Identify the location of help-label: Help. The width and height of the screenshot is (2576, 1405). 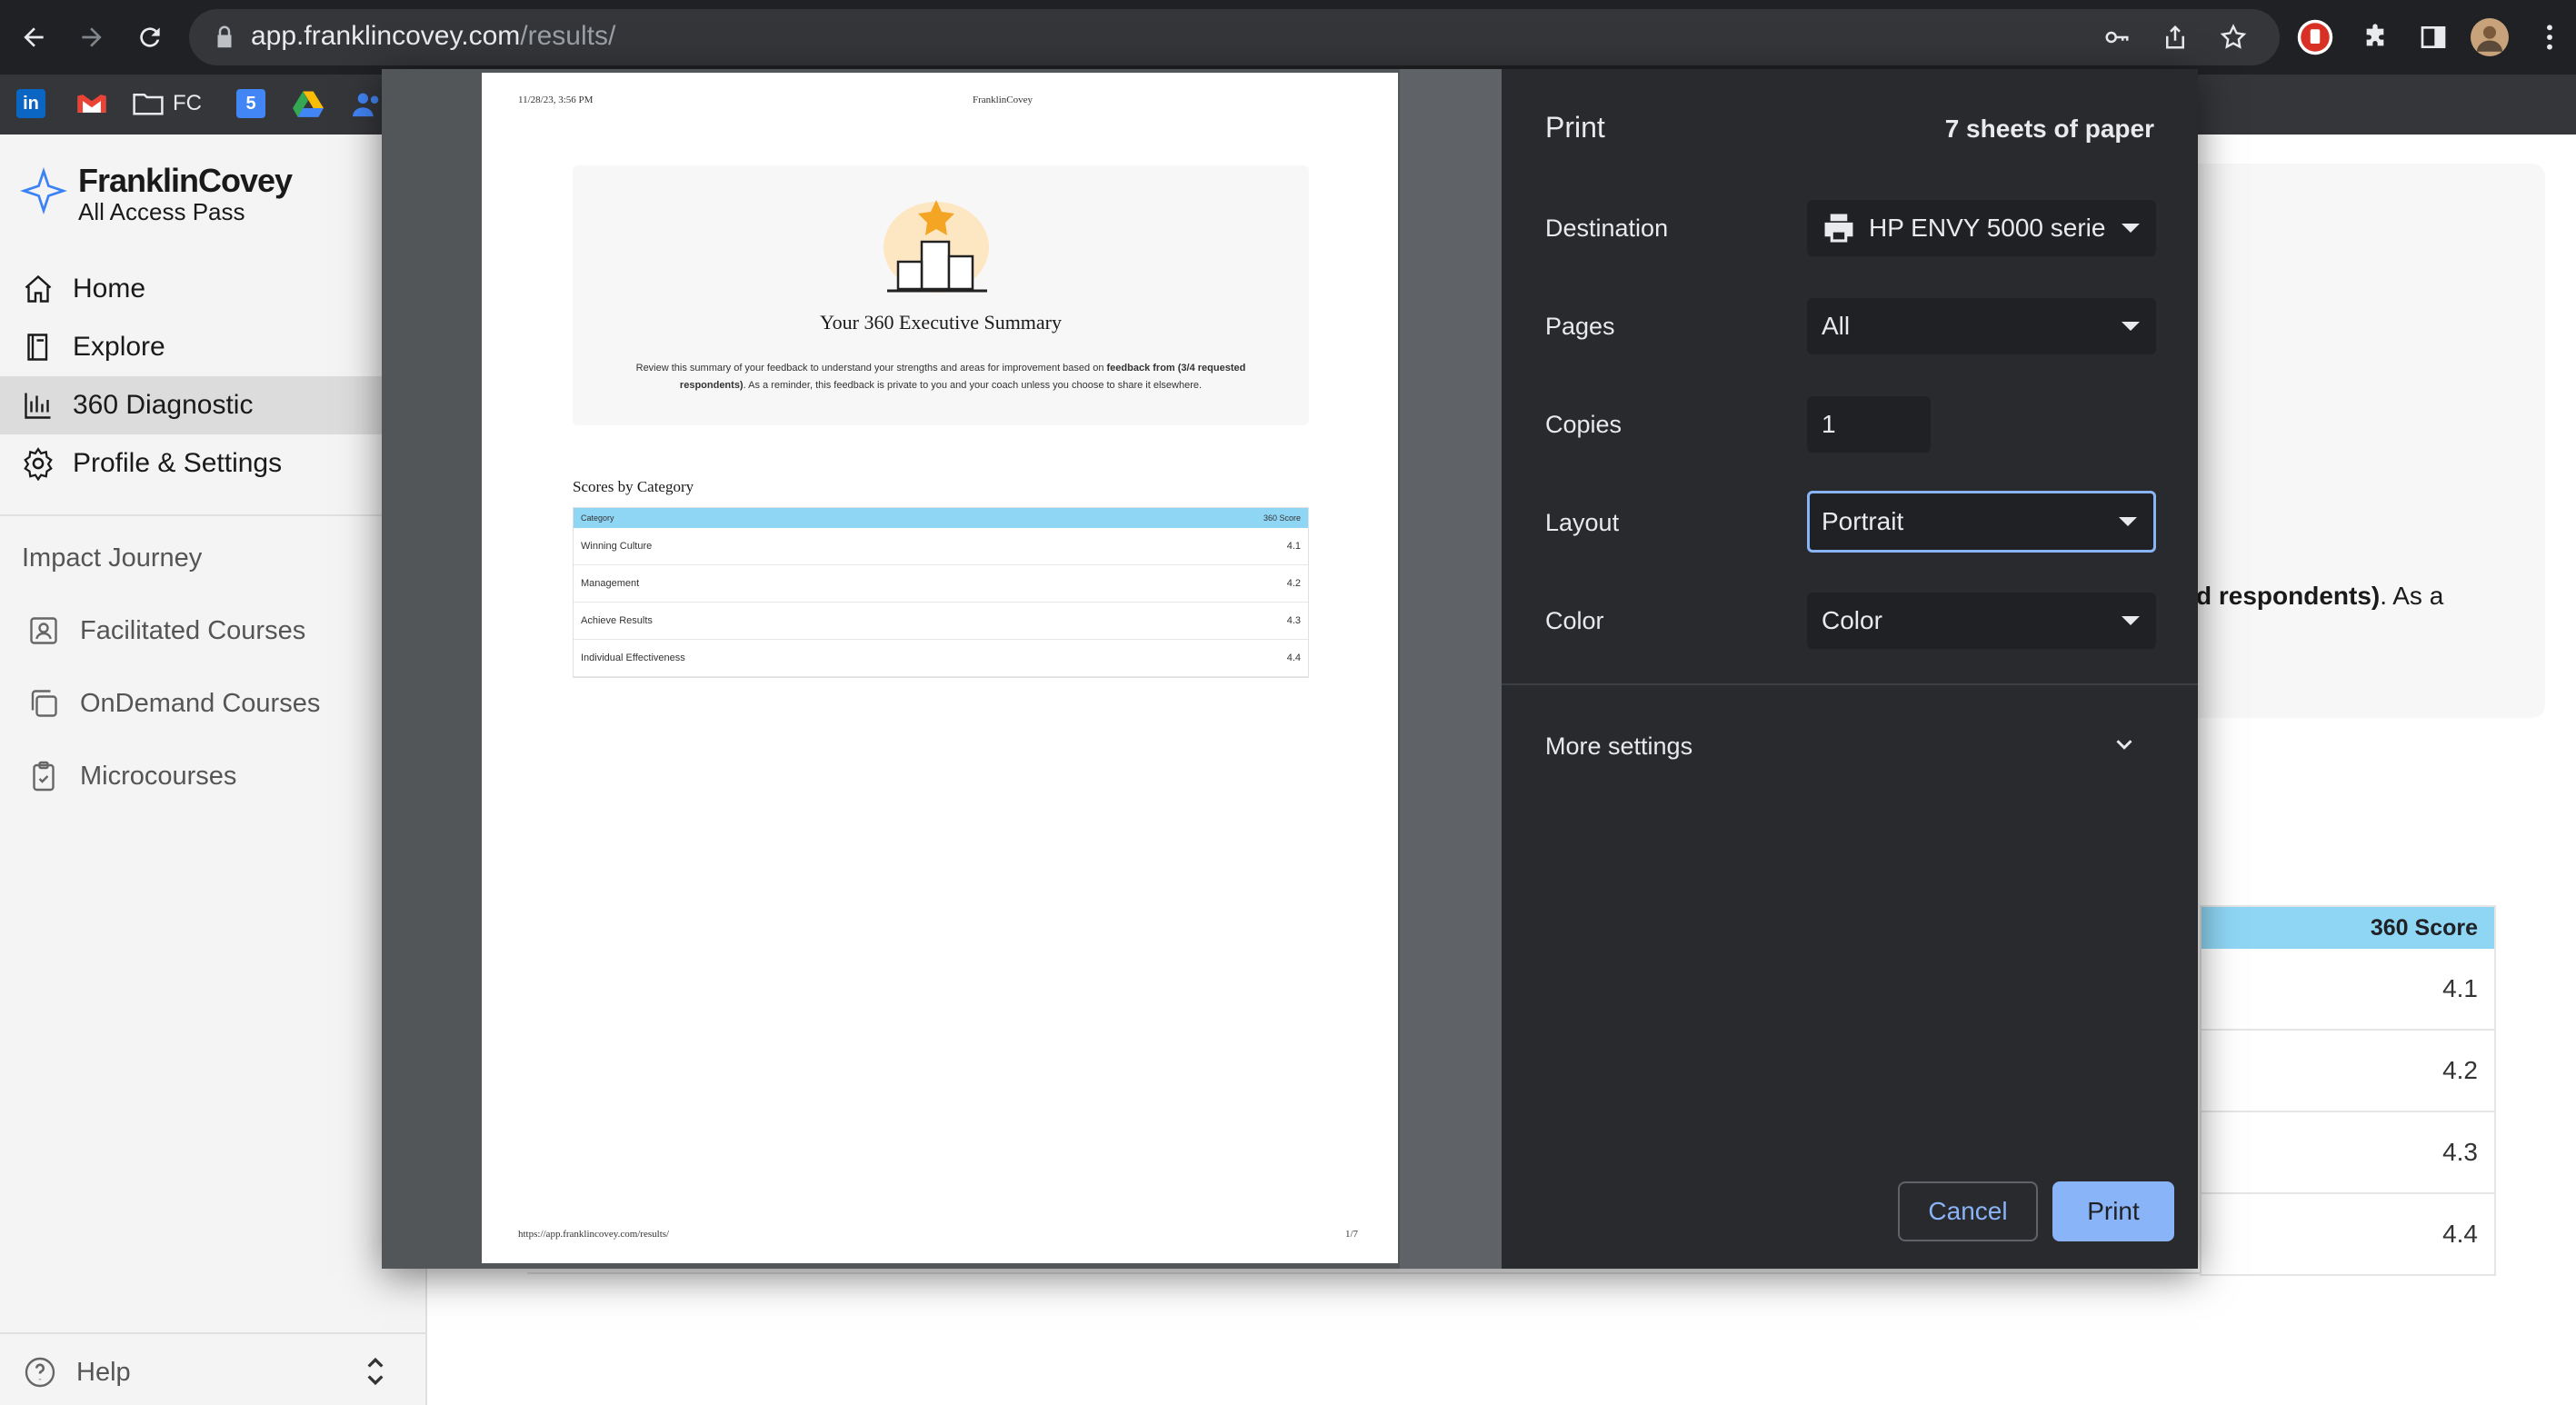
(104, 1372).